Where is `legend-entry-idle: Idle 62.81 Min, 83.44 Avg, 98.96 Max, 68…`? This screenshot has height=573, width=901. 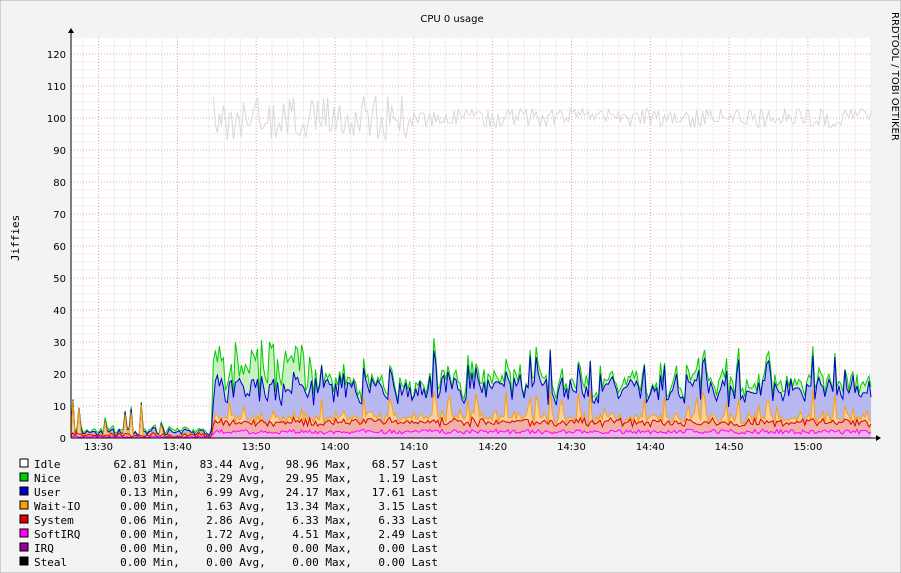
legend-entry-idle: Idle 62.81 Min, 83.44 Avg, 98.96 Max, 68… is located at coordinates (236, 464).